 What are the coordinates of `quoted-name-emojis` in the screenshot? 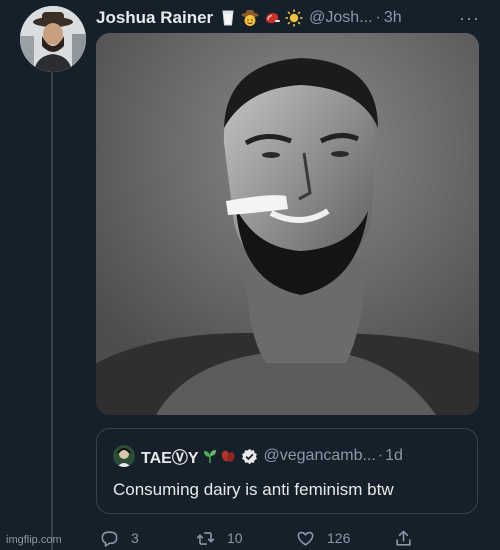 It's located at (219, 456).